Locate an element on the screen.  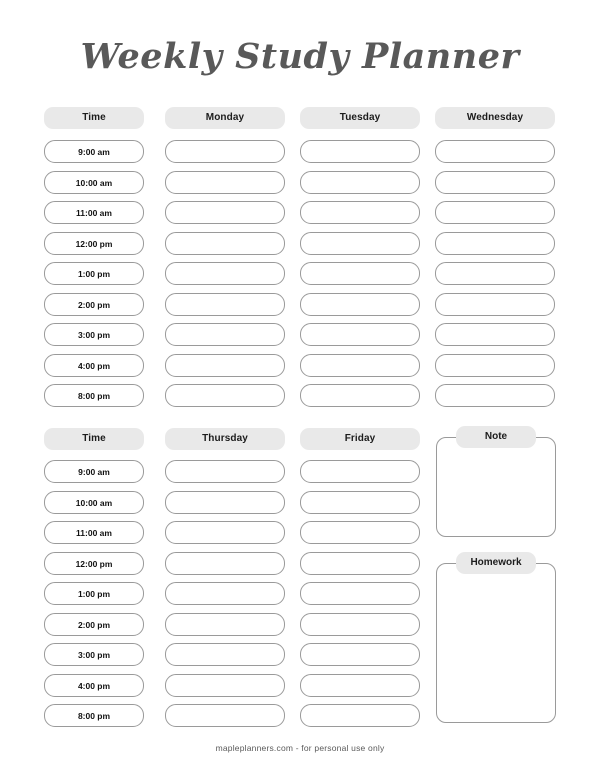
time-label-section-top-6: 3:00 pm is located at coordinates (94, 334).